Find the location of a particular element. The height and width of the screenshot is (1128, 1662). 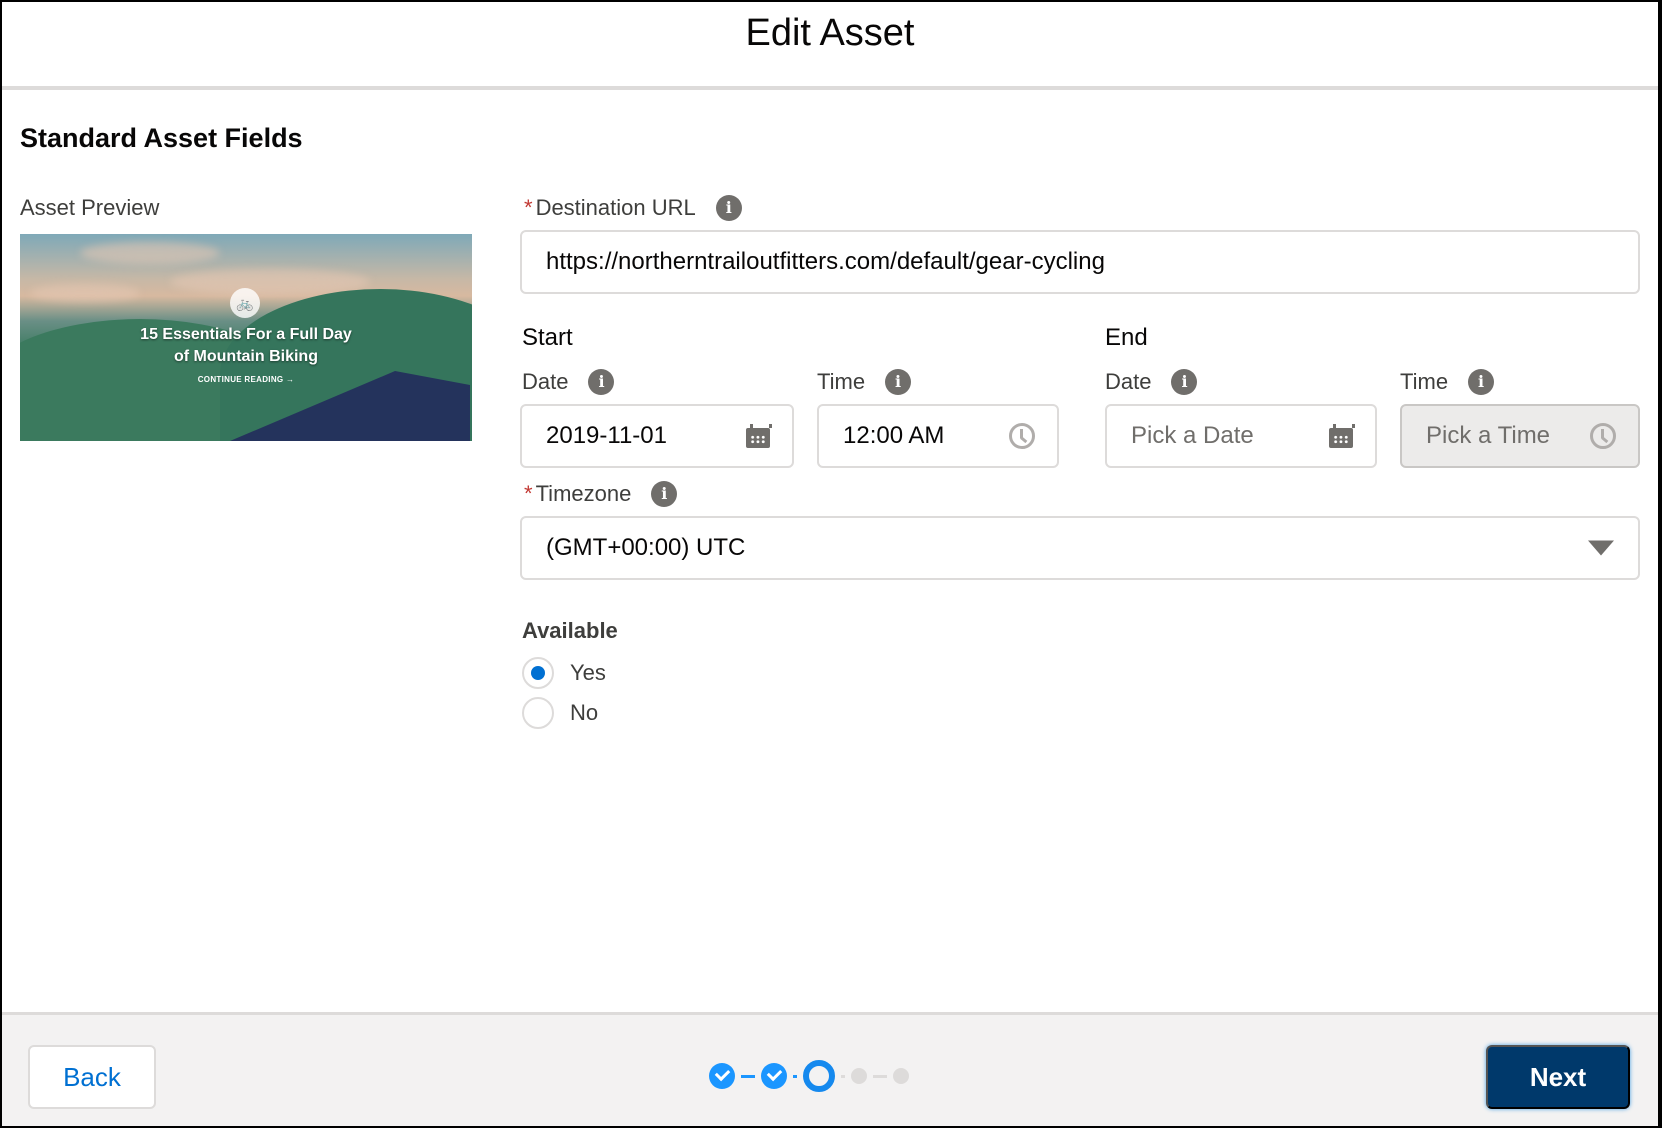

end-date-placeholder: Pick a Date is located at coordinates (1192, 435).